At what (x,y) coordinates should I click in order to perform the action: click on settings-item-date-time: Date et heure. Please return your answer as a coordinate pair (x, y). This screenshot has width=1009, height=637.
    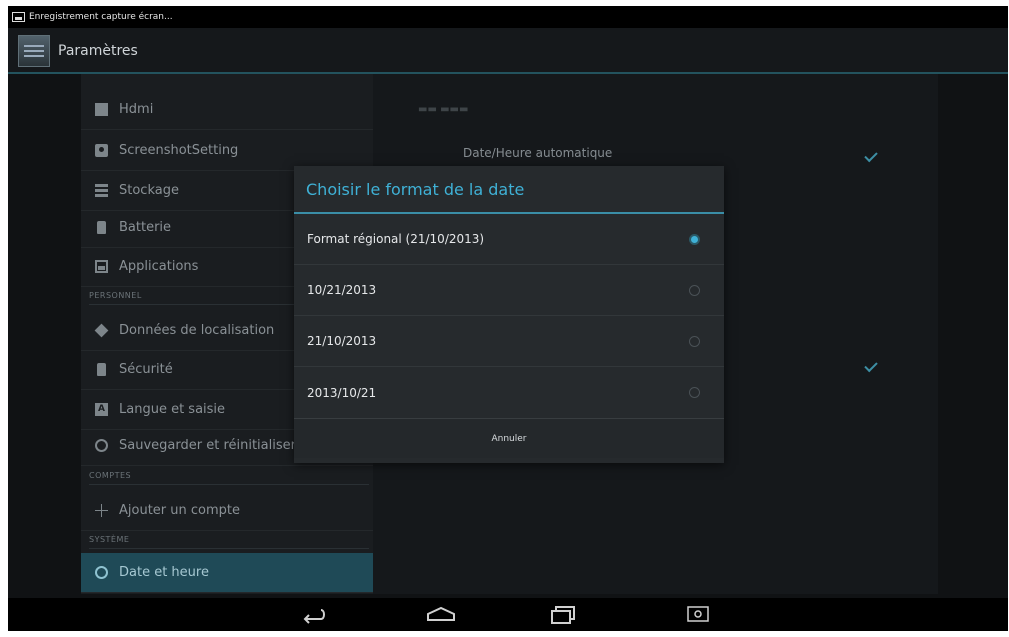
    Looking at the image, I should click on (227, 573).